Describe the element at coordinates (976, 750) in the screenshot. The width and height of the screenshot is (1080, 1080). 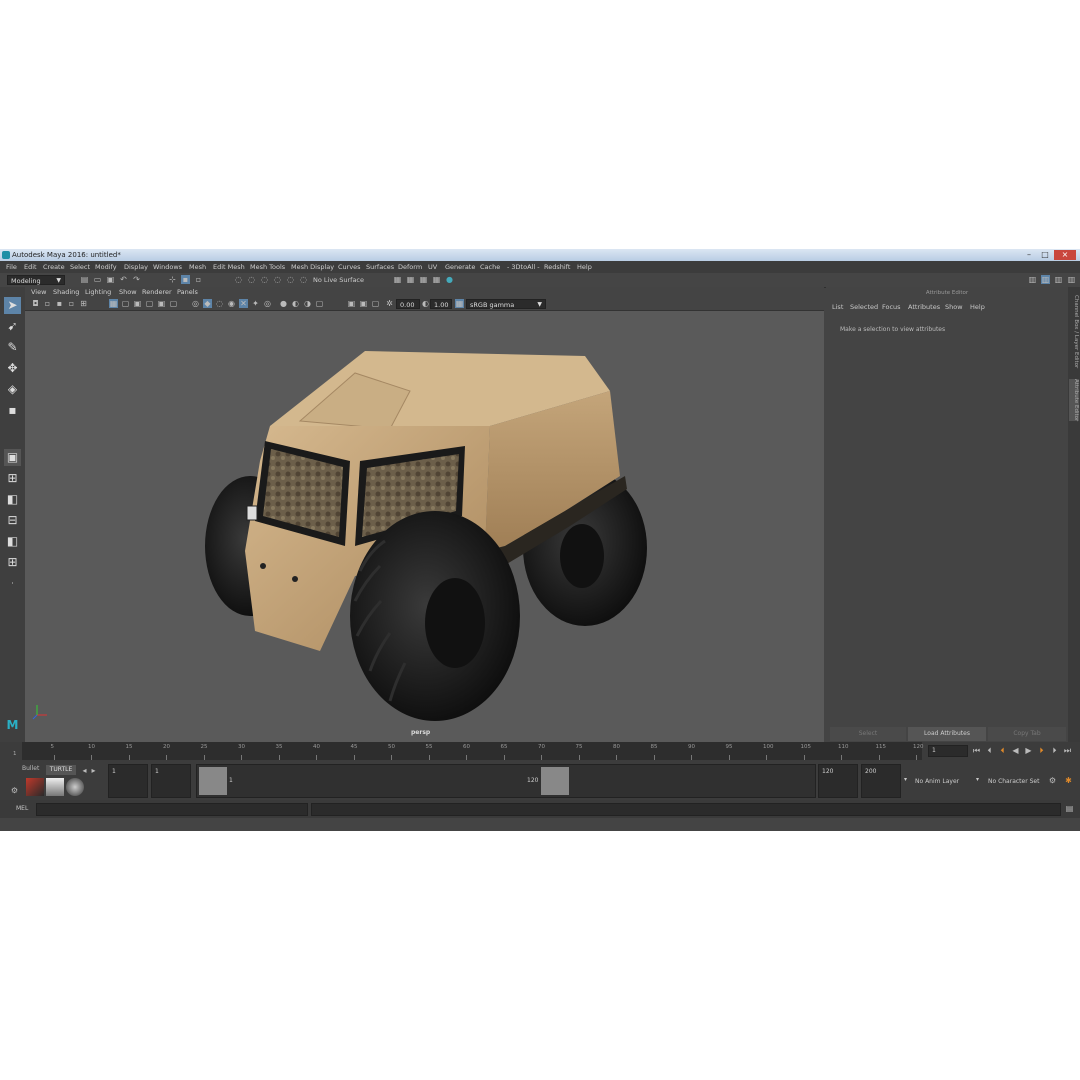
I see `go-to-start-icon: ⏮` at that location.